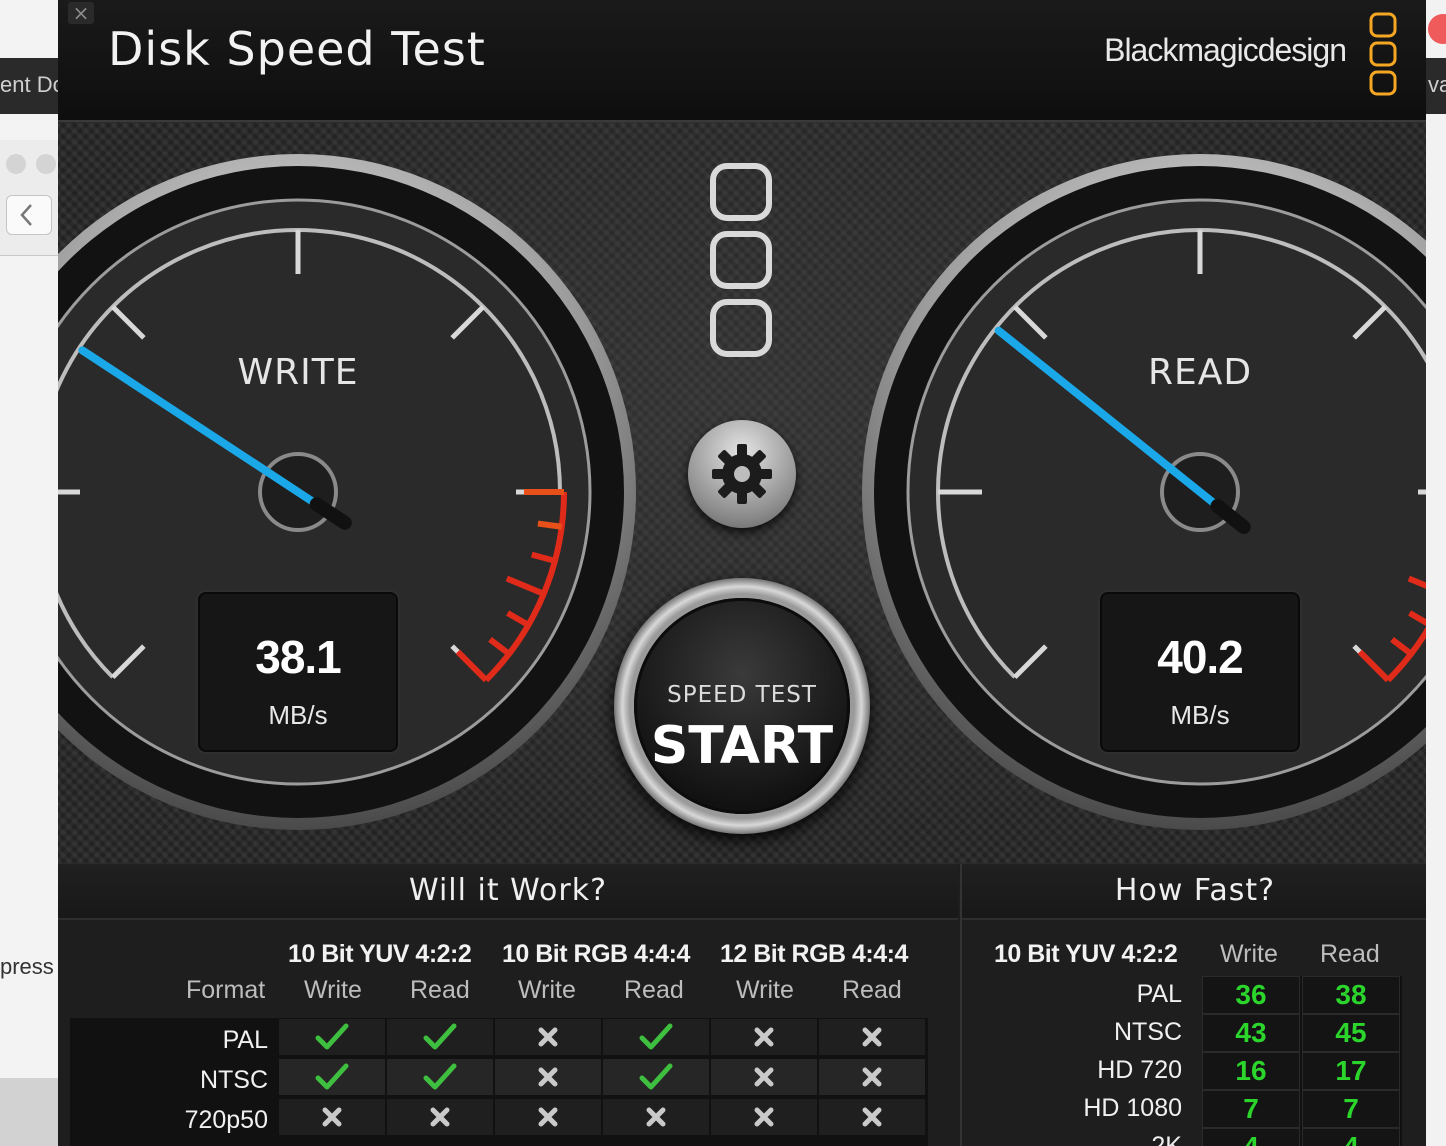  What do you see at coordinates (298, 715) in the screenshot?
I see `write-speed-unit: MB/s` at bounding box center [298, 715].